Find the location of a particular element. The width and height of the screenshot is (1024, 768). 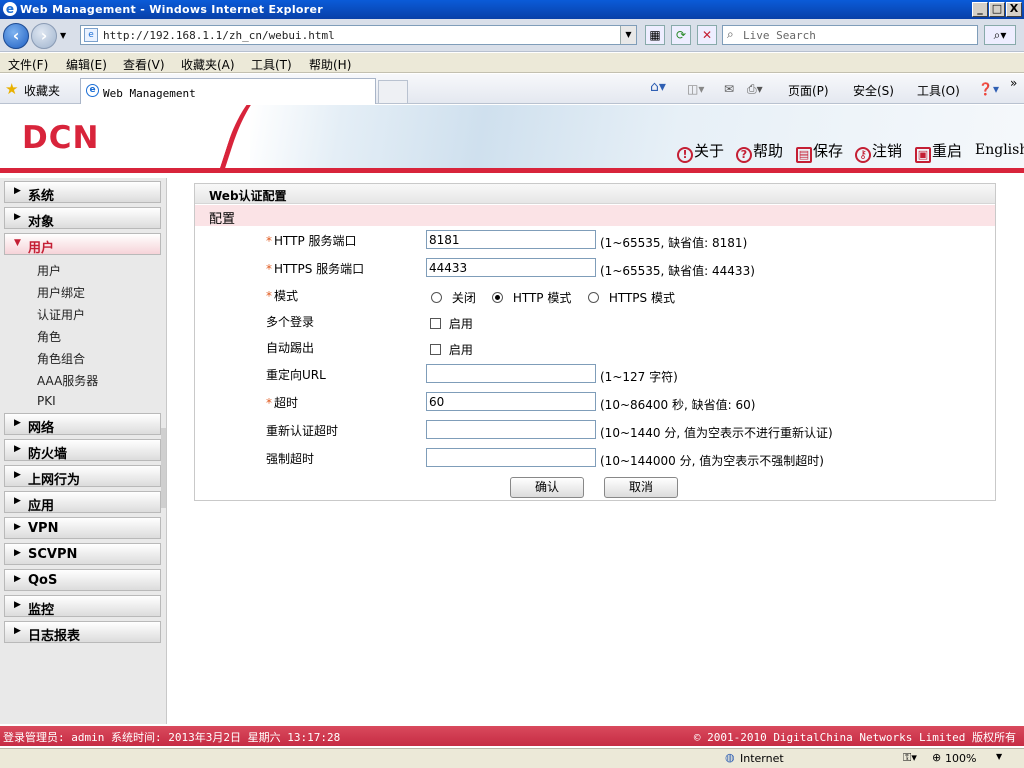

refresh-icon: ⟳ is located at coordinates (681, 35).